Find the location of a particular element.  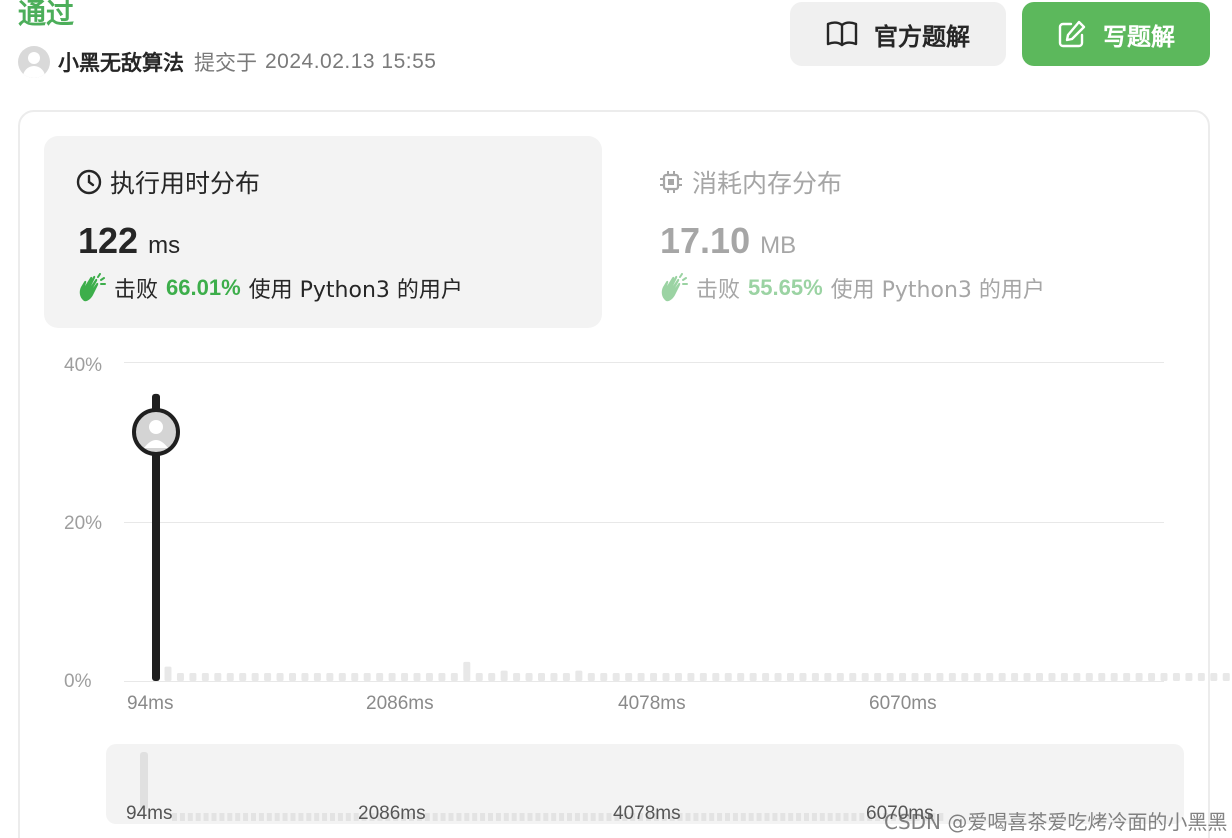

watermark: CSDN @爱喝喜茶爱吃烤冷面的小黑黑 is located at coordinates (1056, 822).